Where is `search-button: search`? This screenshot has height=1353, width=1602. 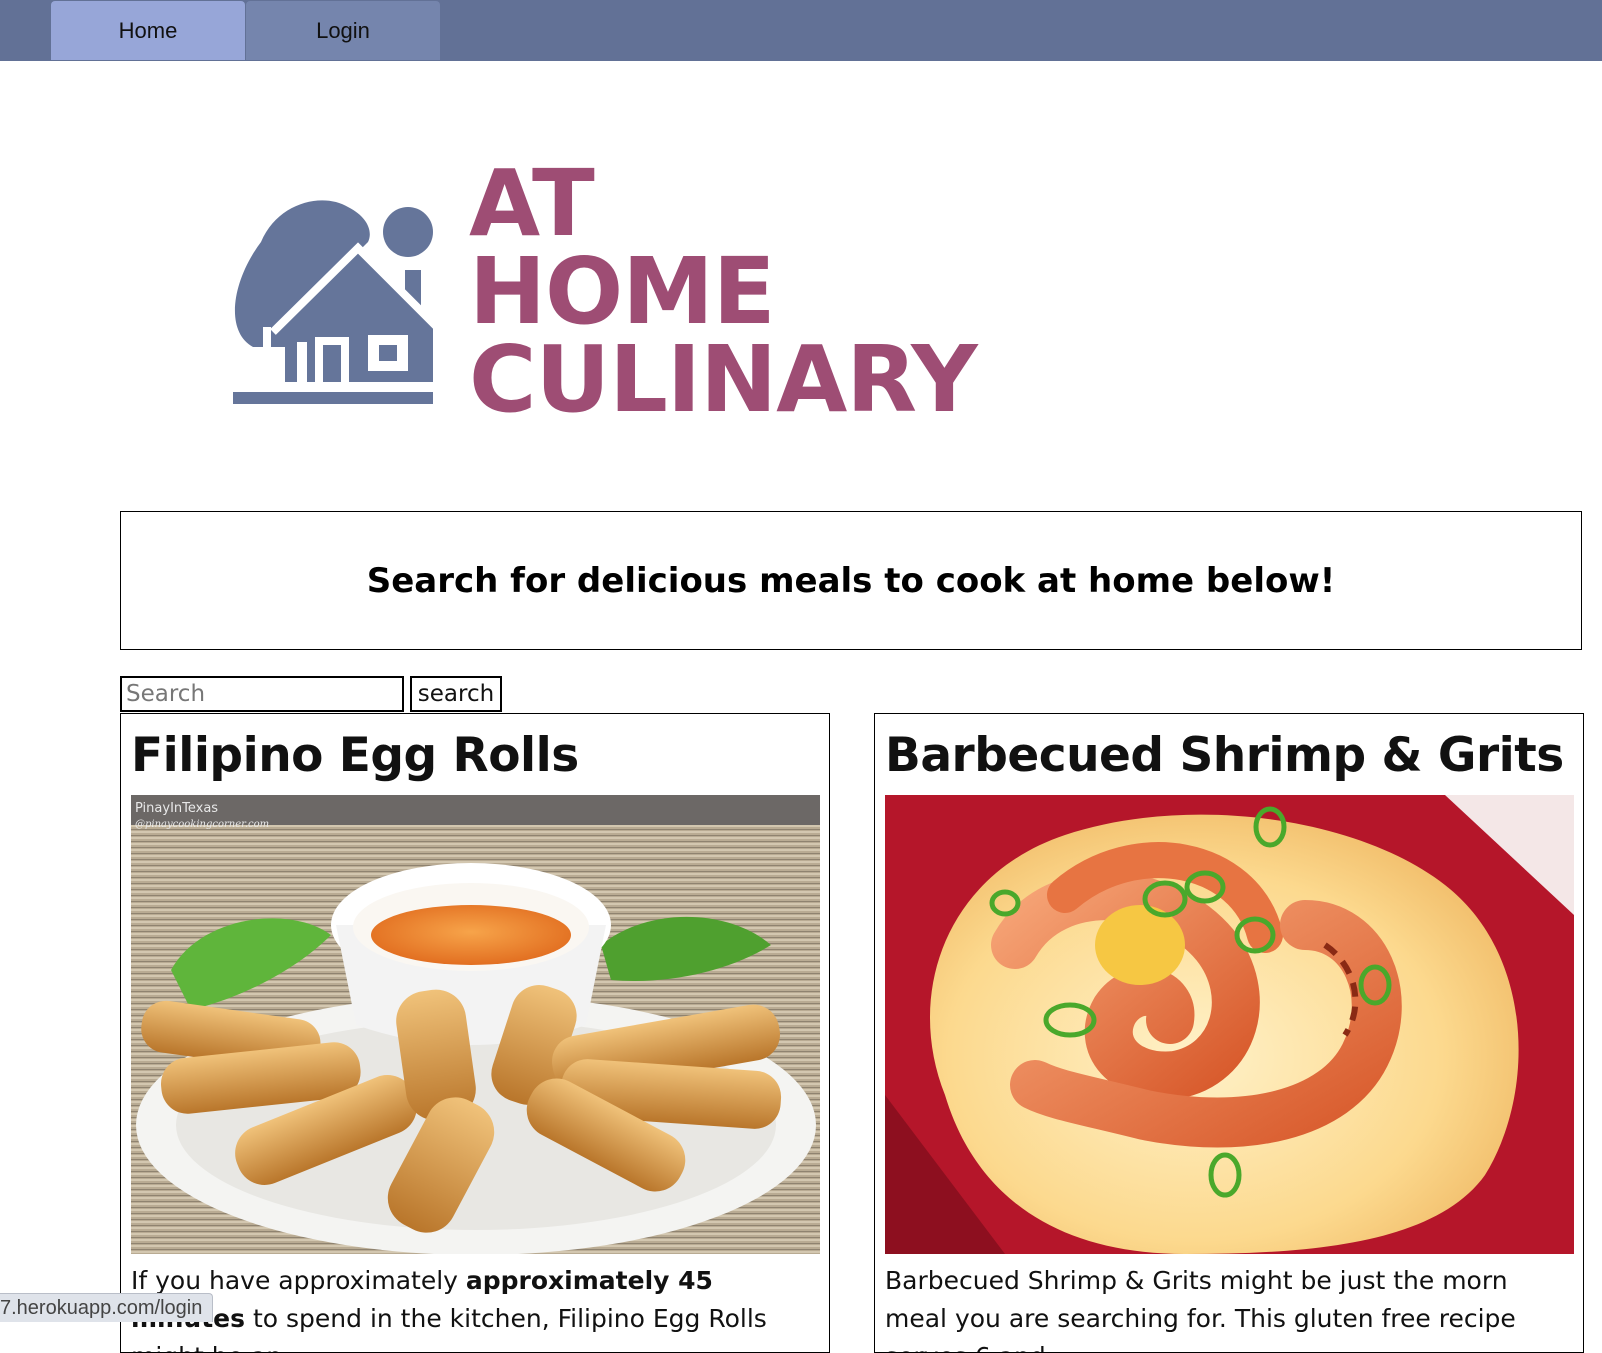 search-button: search is located at coordinates (456, 694).